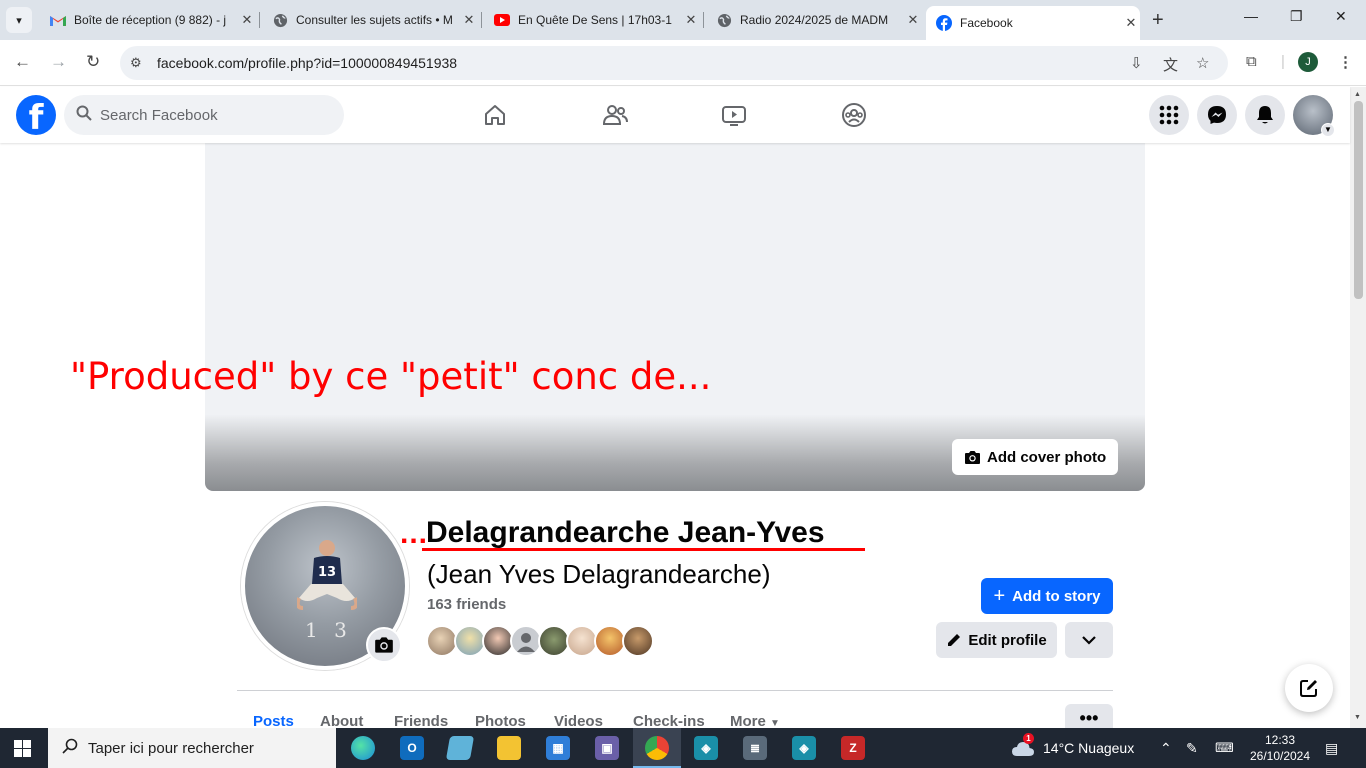 The width and height of the screenshot is (1366, 768). Describe the element at coordinates (500, 720) in the screenshot. I see `tab-photos: Photos` at that location.